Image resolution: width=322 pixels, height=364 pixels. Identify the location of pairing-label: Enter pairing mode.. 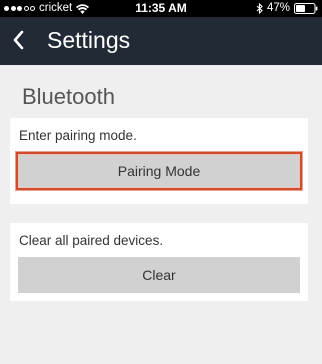
(78, 135).